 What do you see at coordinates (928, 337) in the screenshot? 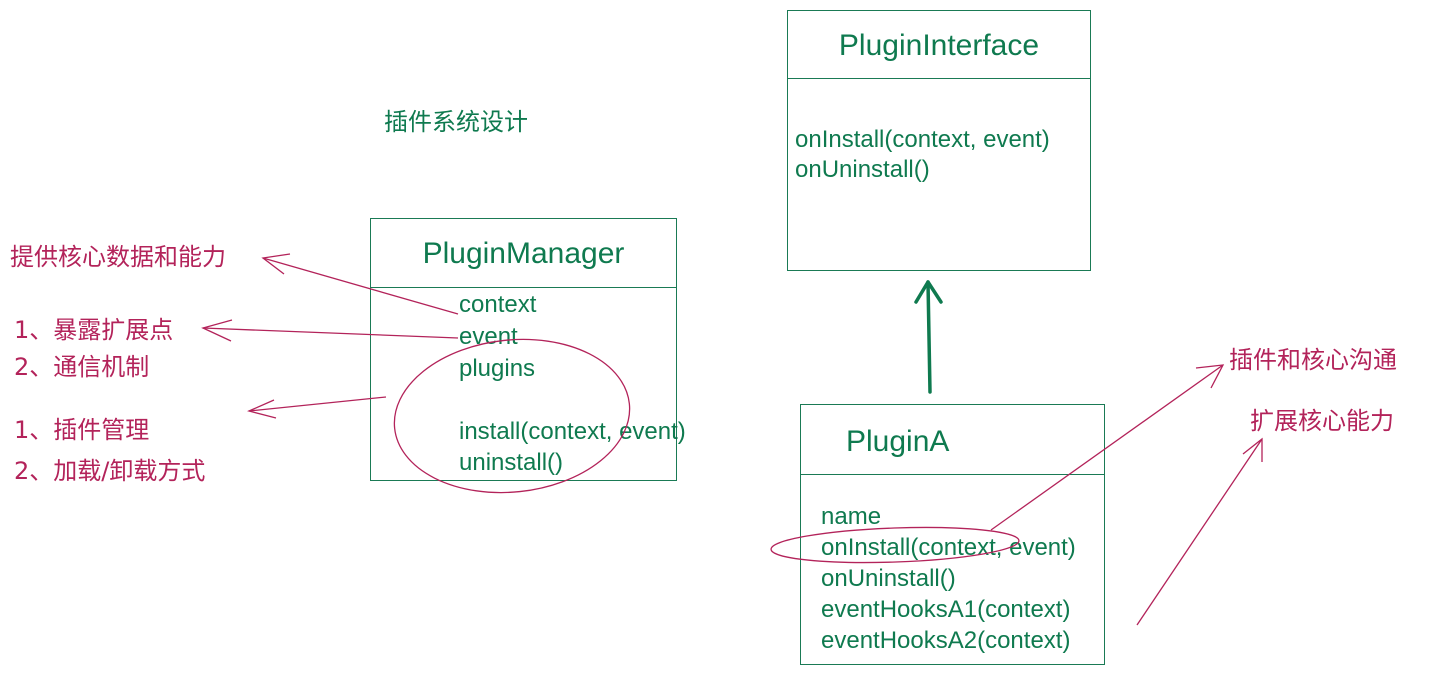
I see `inheritance-arrow` at bounding box center [928, 337].